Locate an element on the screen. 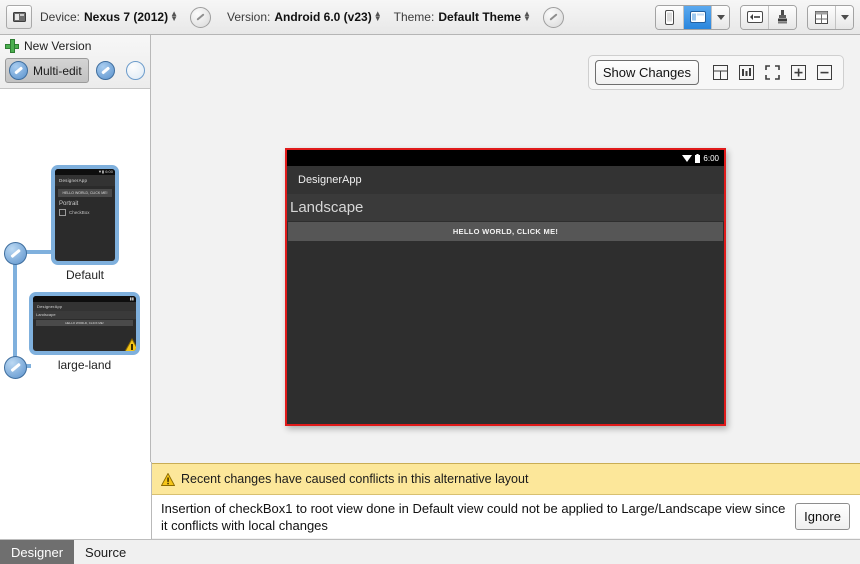 The width and height of the screenshot is (860, 564). grid-dropdown-button is located at coordinates (844, 17).